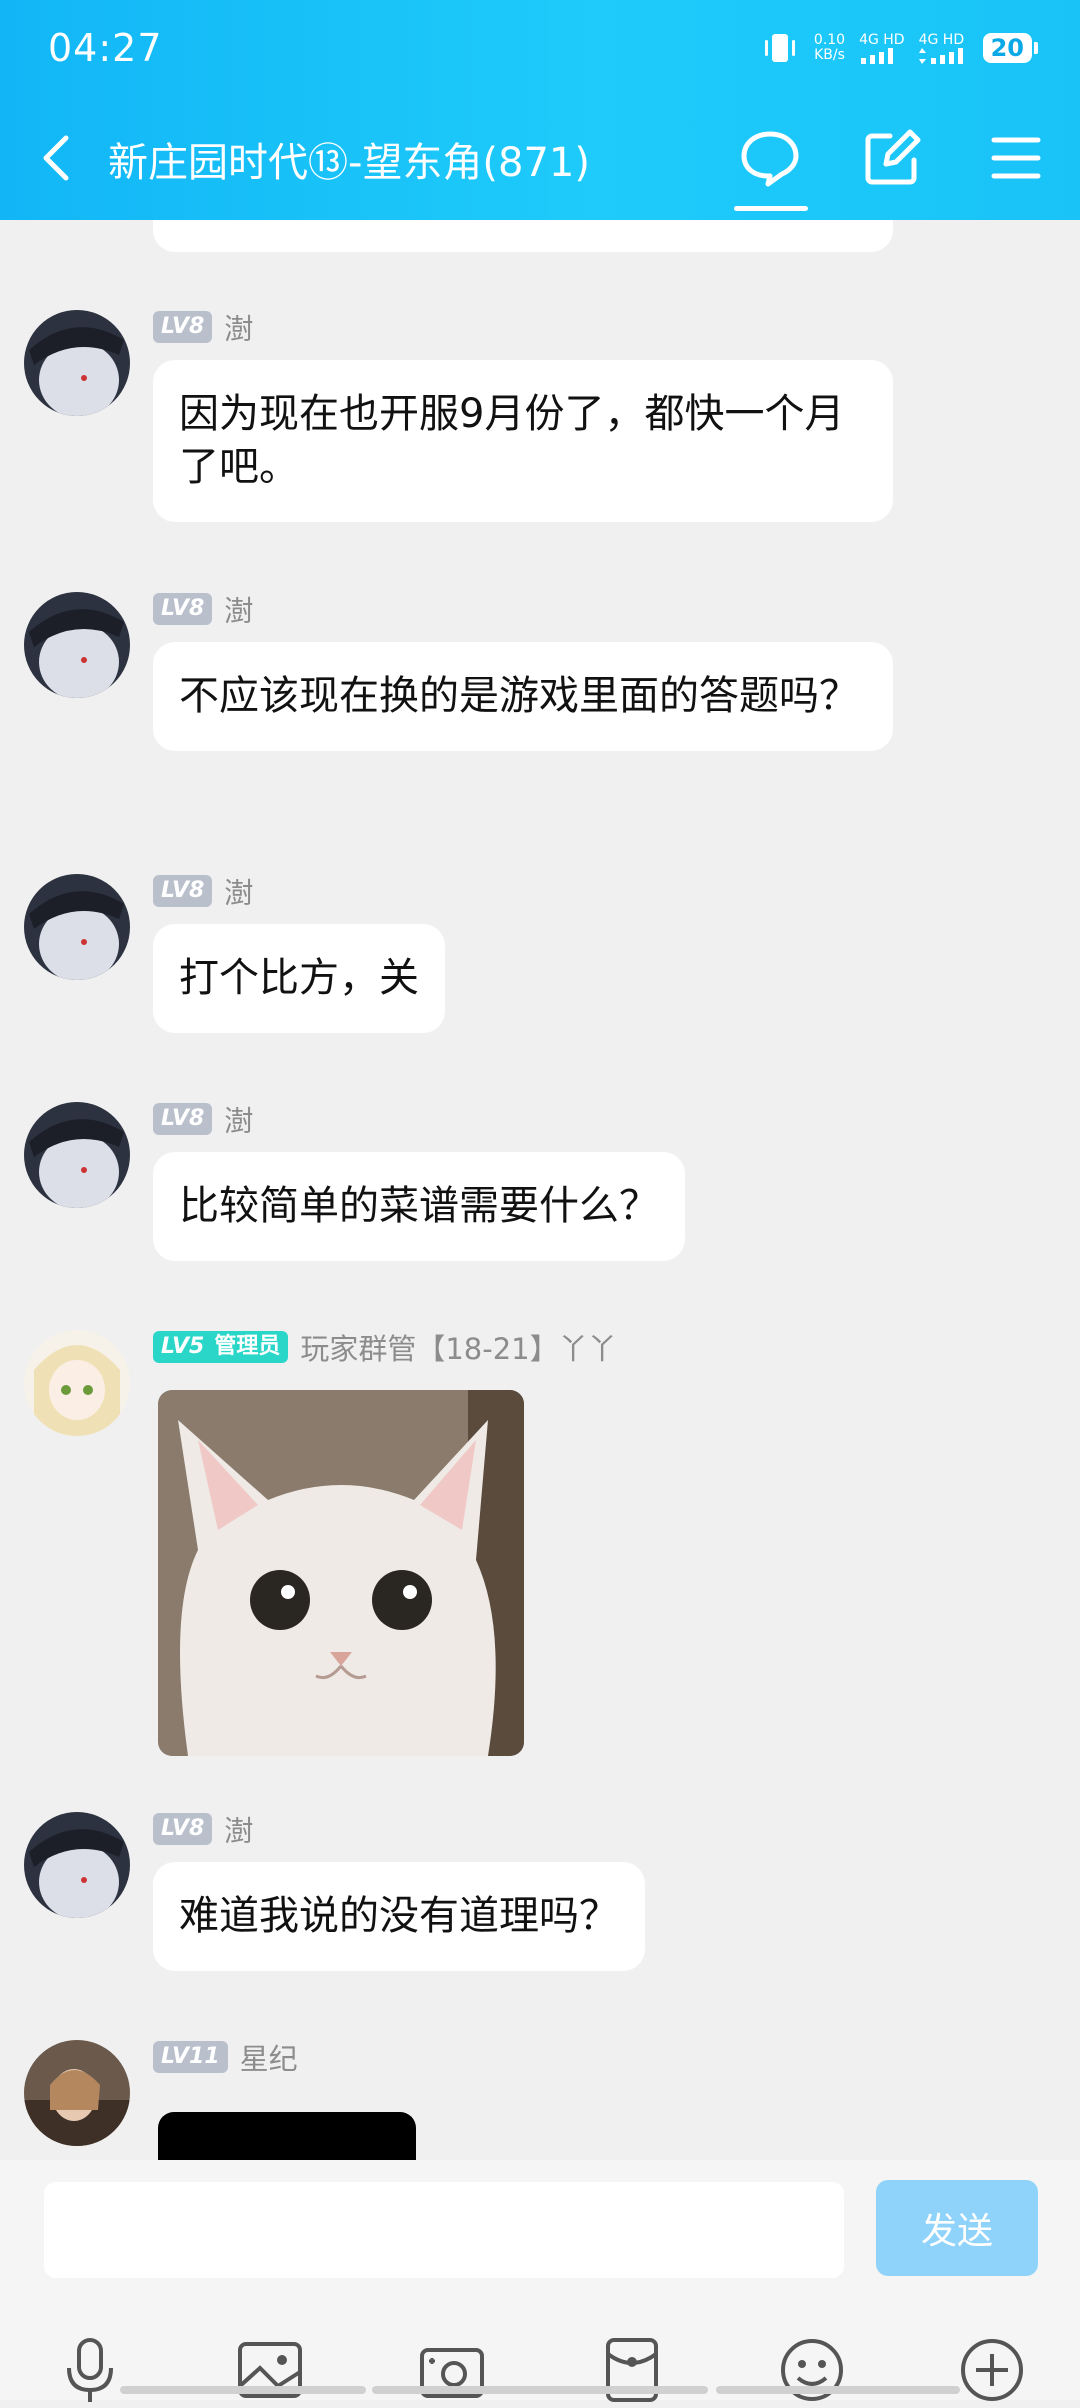  What do you see at coordinates (105, 48) in the screenshot?
I see `status-time: 04:27` at bounding box center [105, 48].